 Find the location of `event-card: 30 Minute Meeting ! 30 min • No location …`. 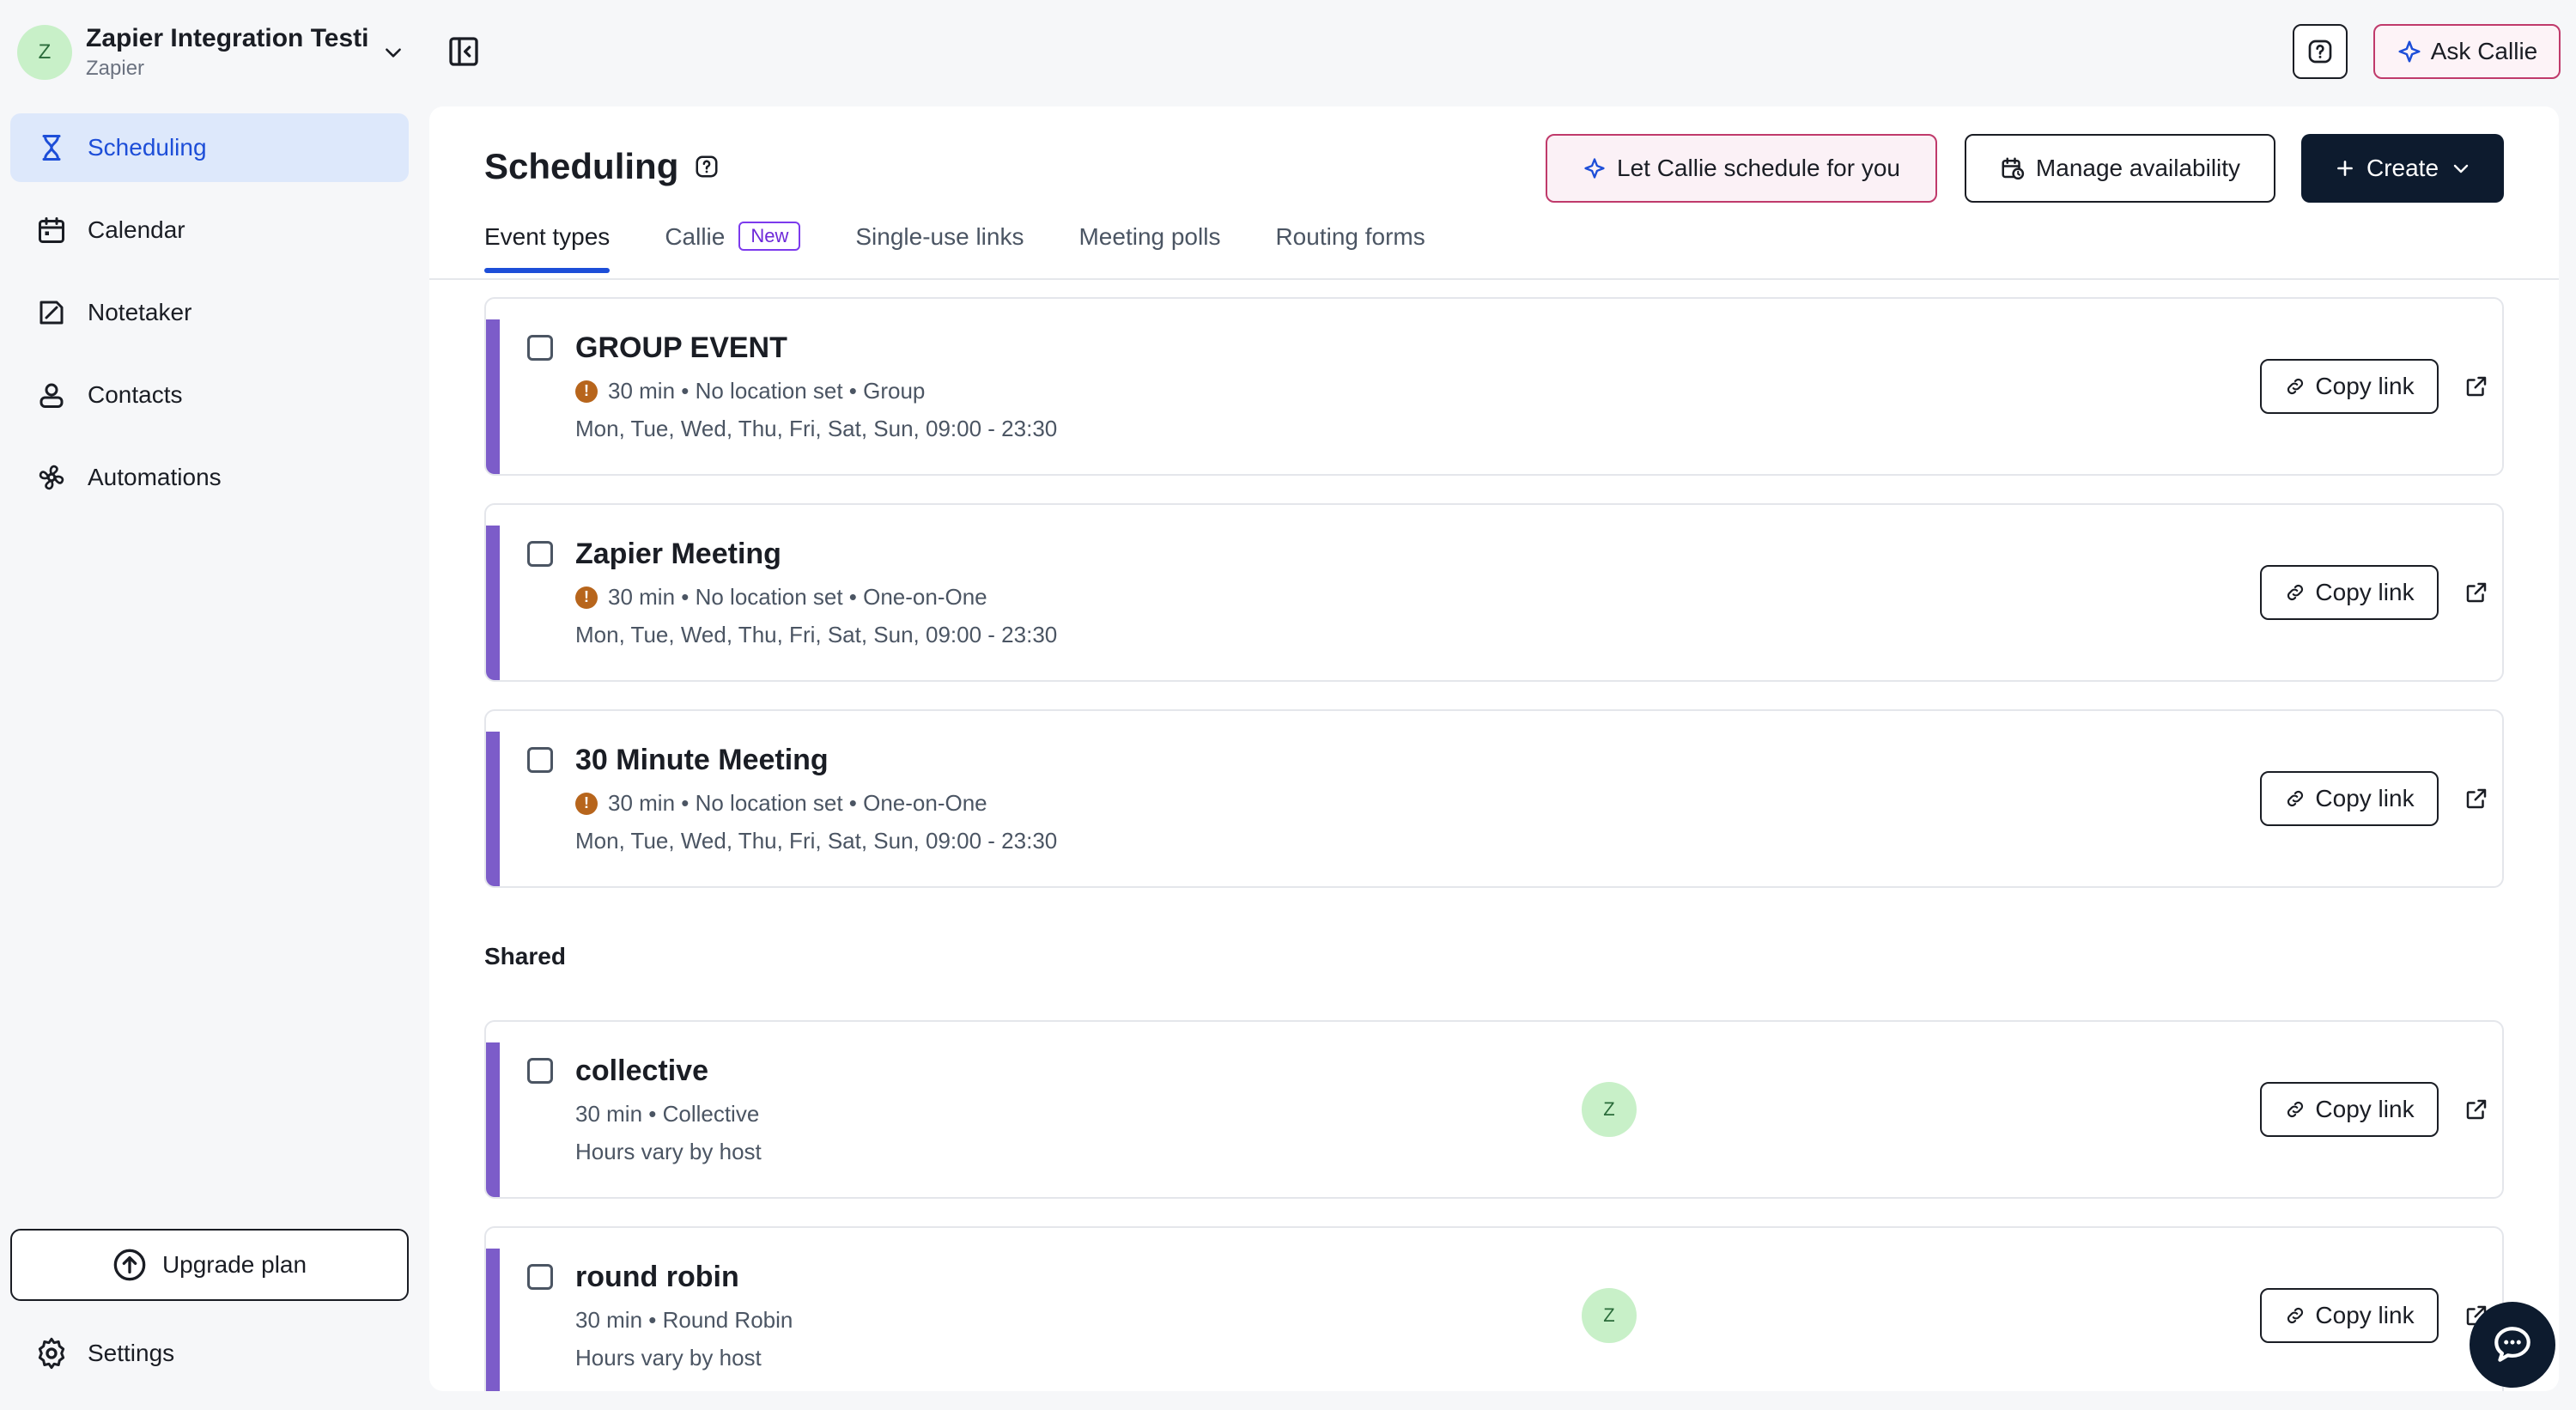

event-card: 30 Minute Meeting ! 30 min • No location … is located at coordinates (1494, 798).